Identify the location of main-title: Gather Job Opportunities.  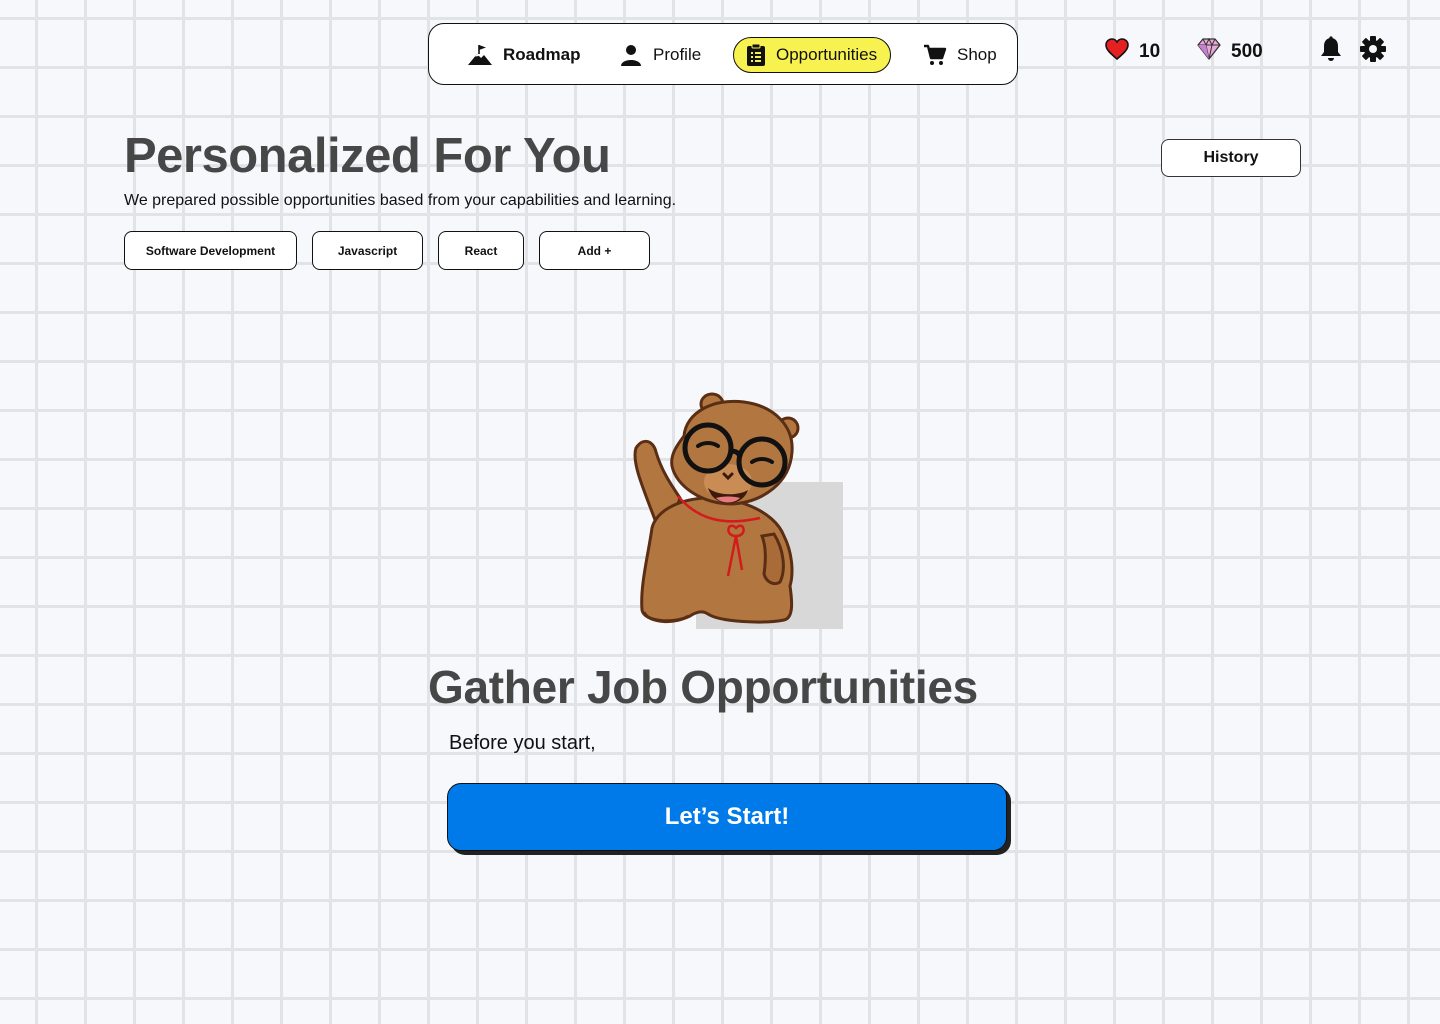
(703, 687).